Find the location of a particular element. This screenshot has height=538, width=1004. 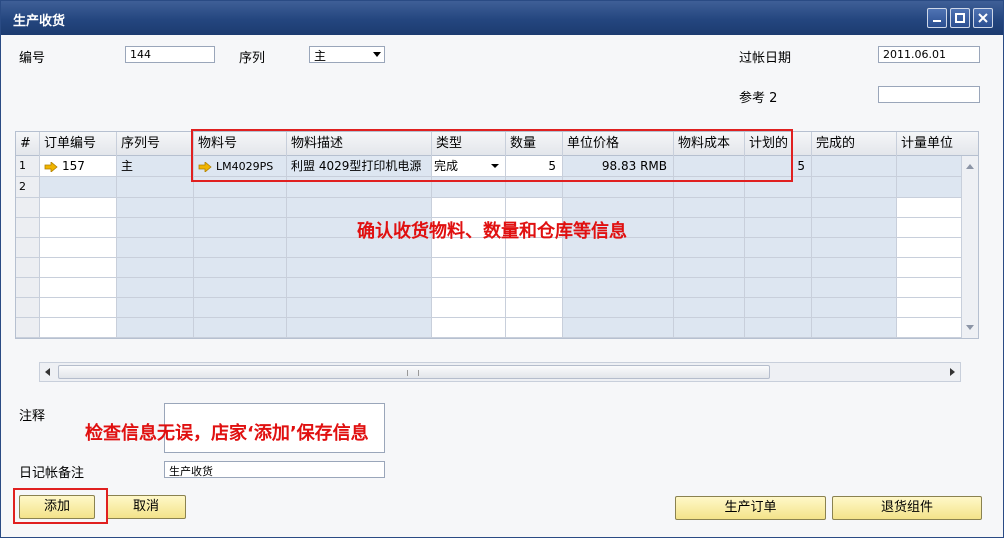

close-button is located at coordinates (983, 18).